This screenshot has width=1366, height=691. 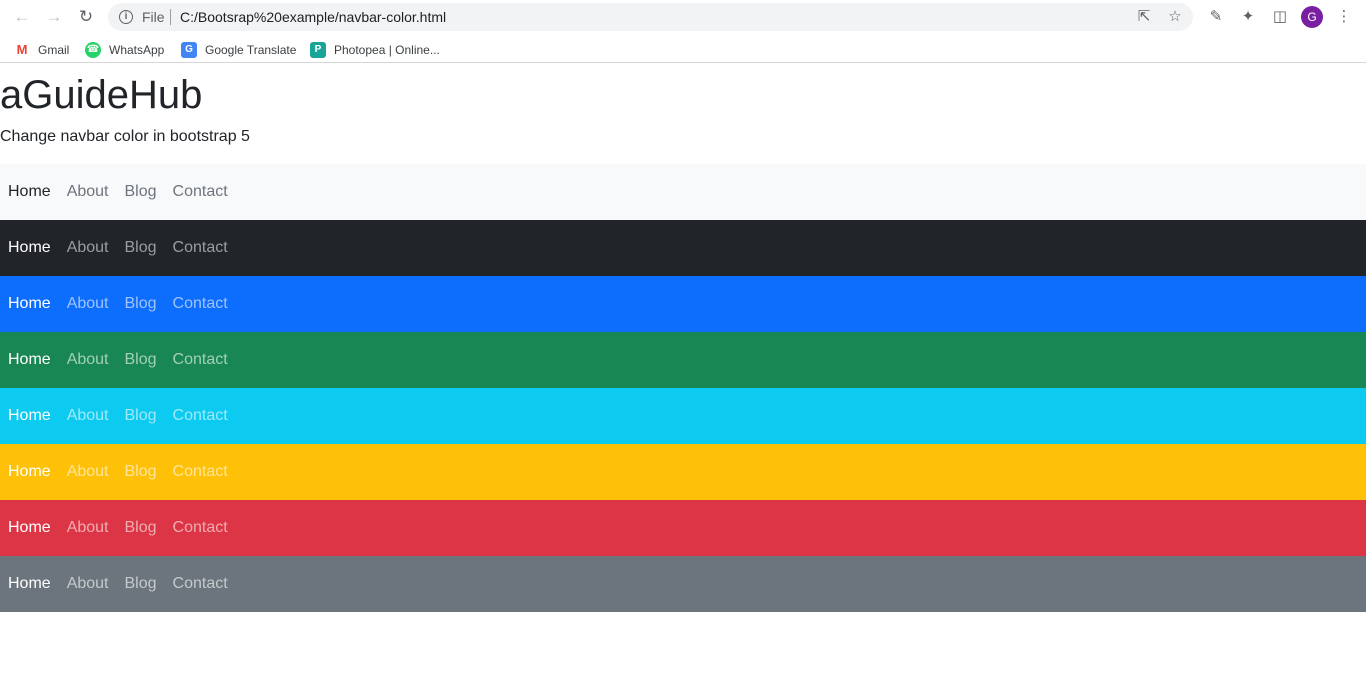 What do you see at coordinates (683, 192) in the screenshot?
I see `navbar-light: Home About Blog Contact` at bounding box center [683, 192].